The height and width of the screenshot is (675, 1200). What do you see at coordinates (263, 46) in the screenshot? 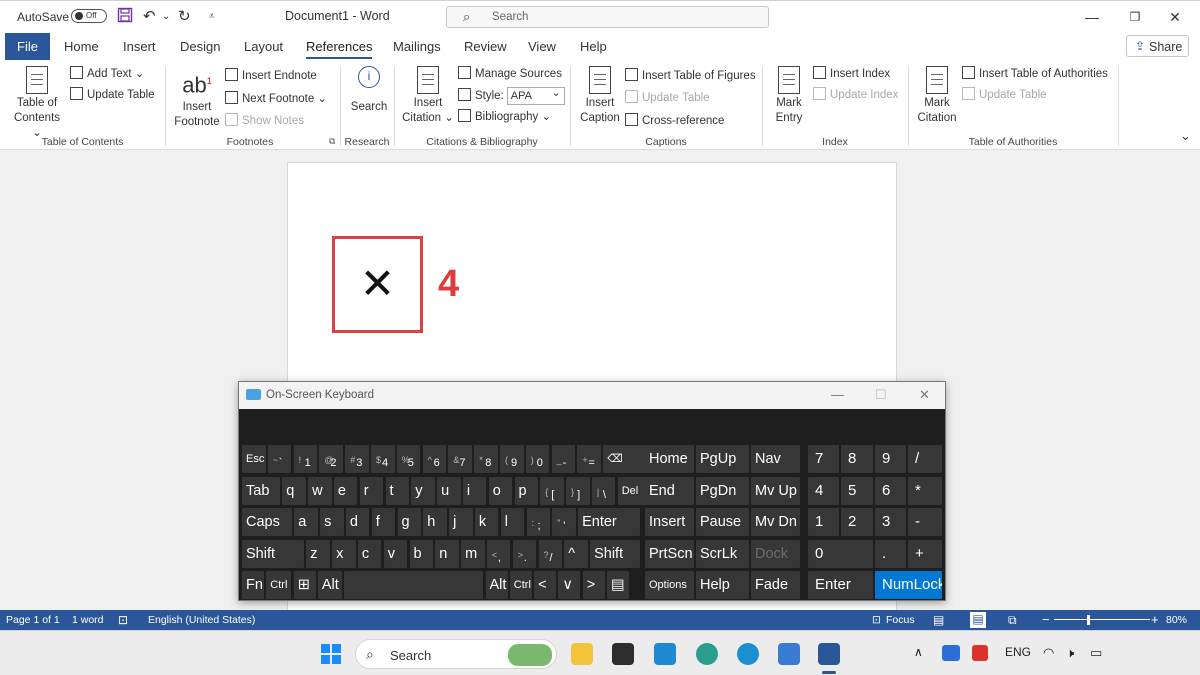
I see `tab-layout: Layout` at bounding box center [263, 46].